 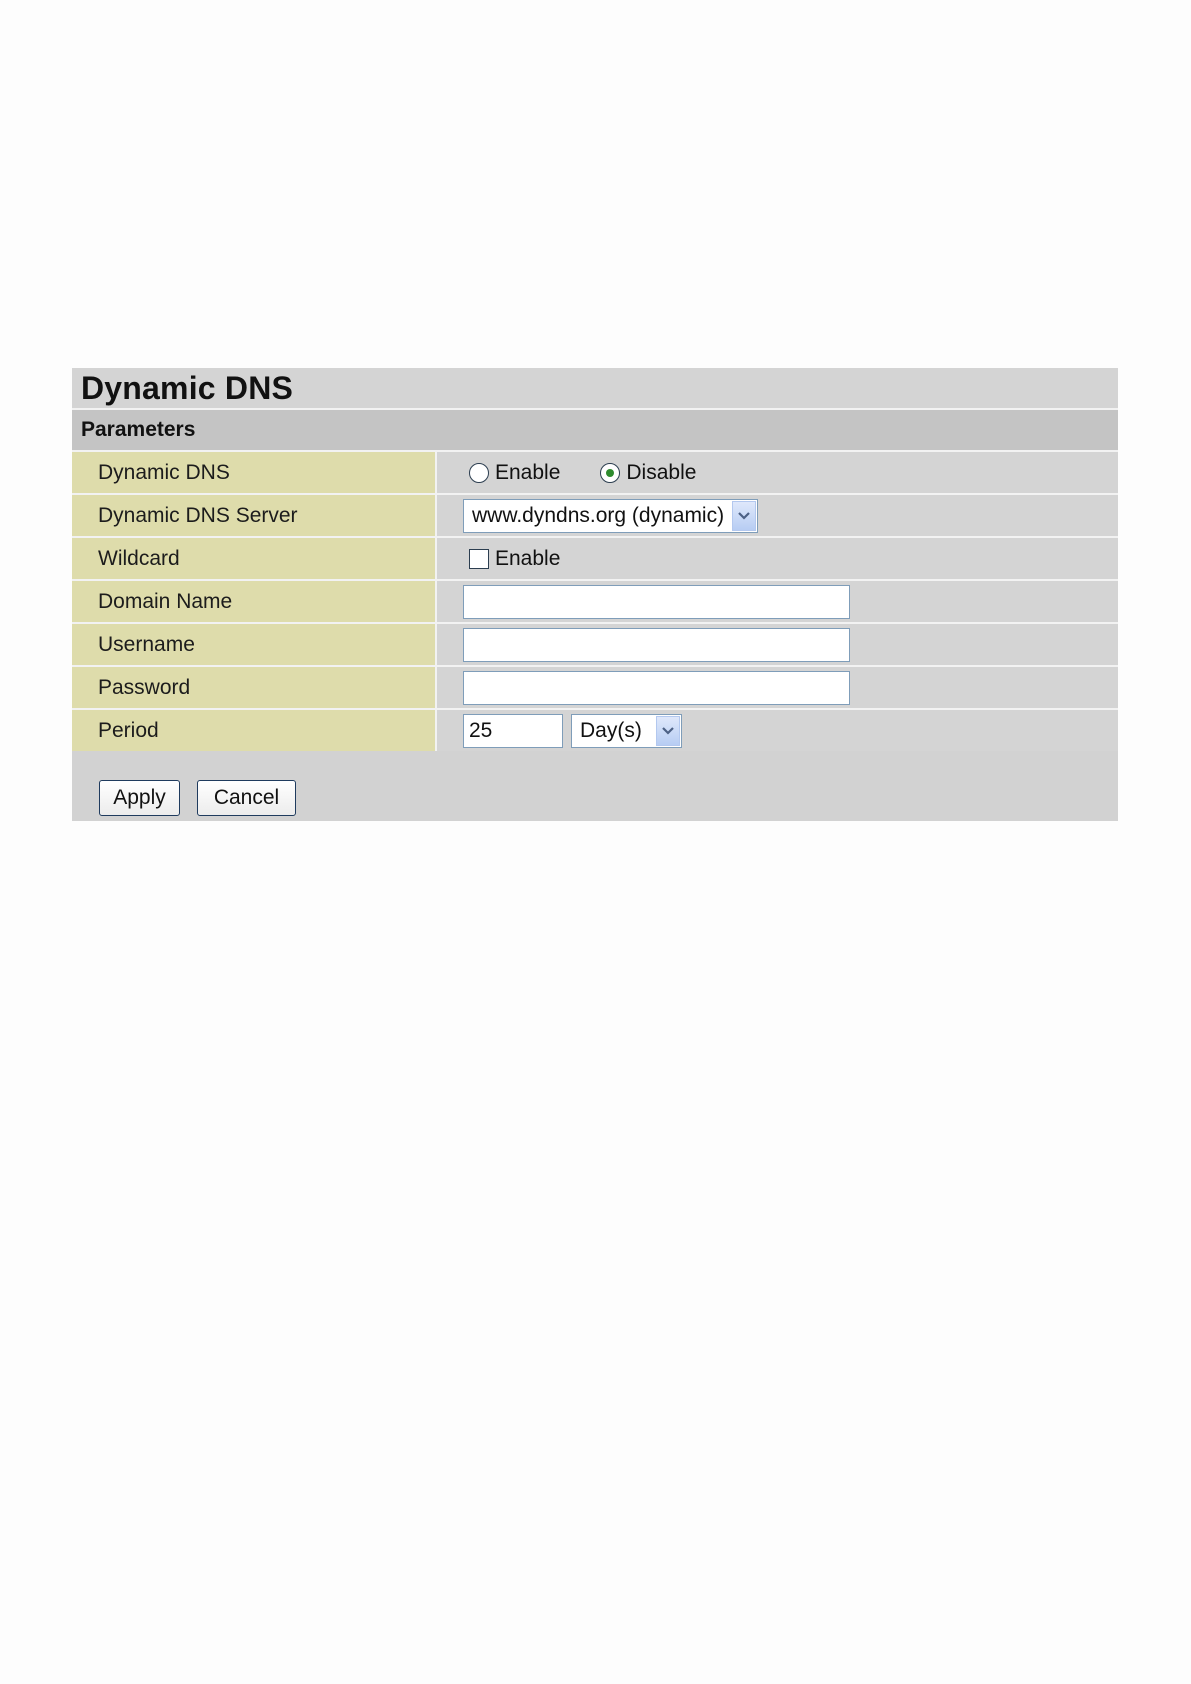 What do you see at coordinates (656, 601) in the screenshot?
I see `domain-name-input` at bounding box center [656, 601].